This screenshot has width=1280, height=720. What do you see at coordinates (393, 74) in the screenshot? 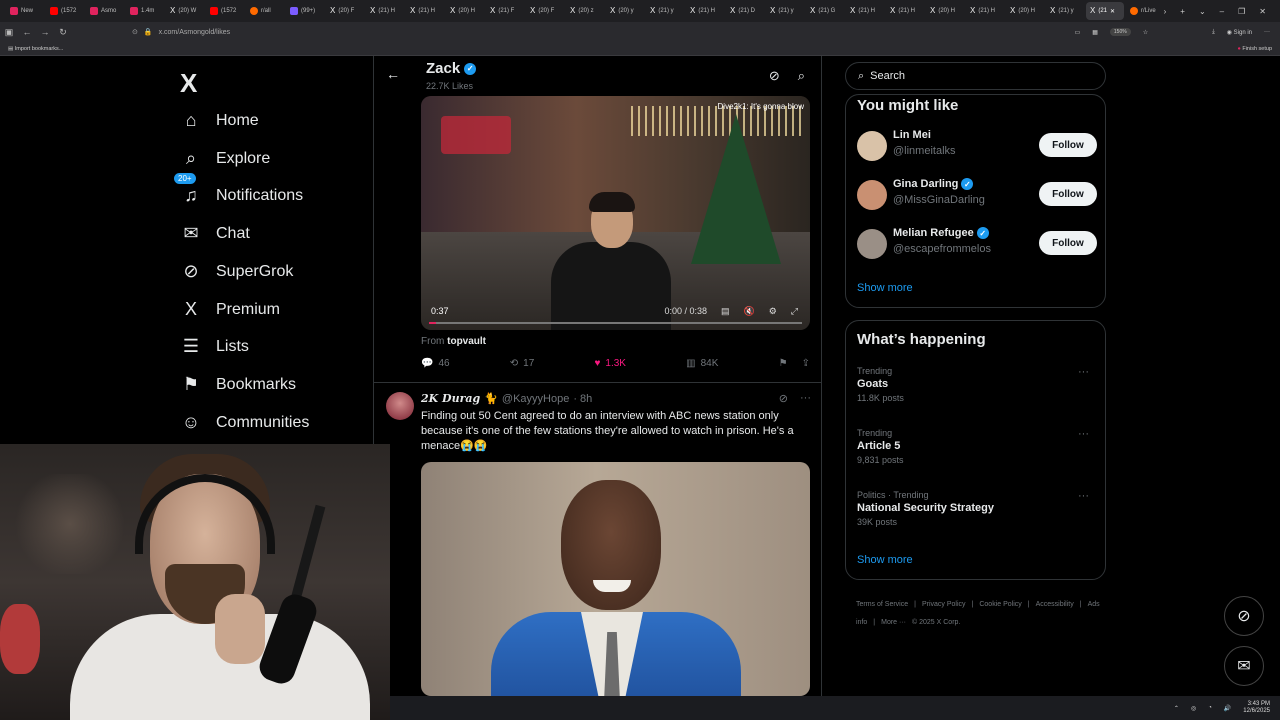
I see `back-arrow-icon: ←` at bounding box center [393, 74].